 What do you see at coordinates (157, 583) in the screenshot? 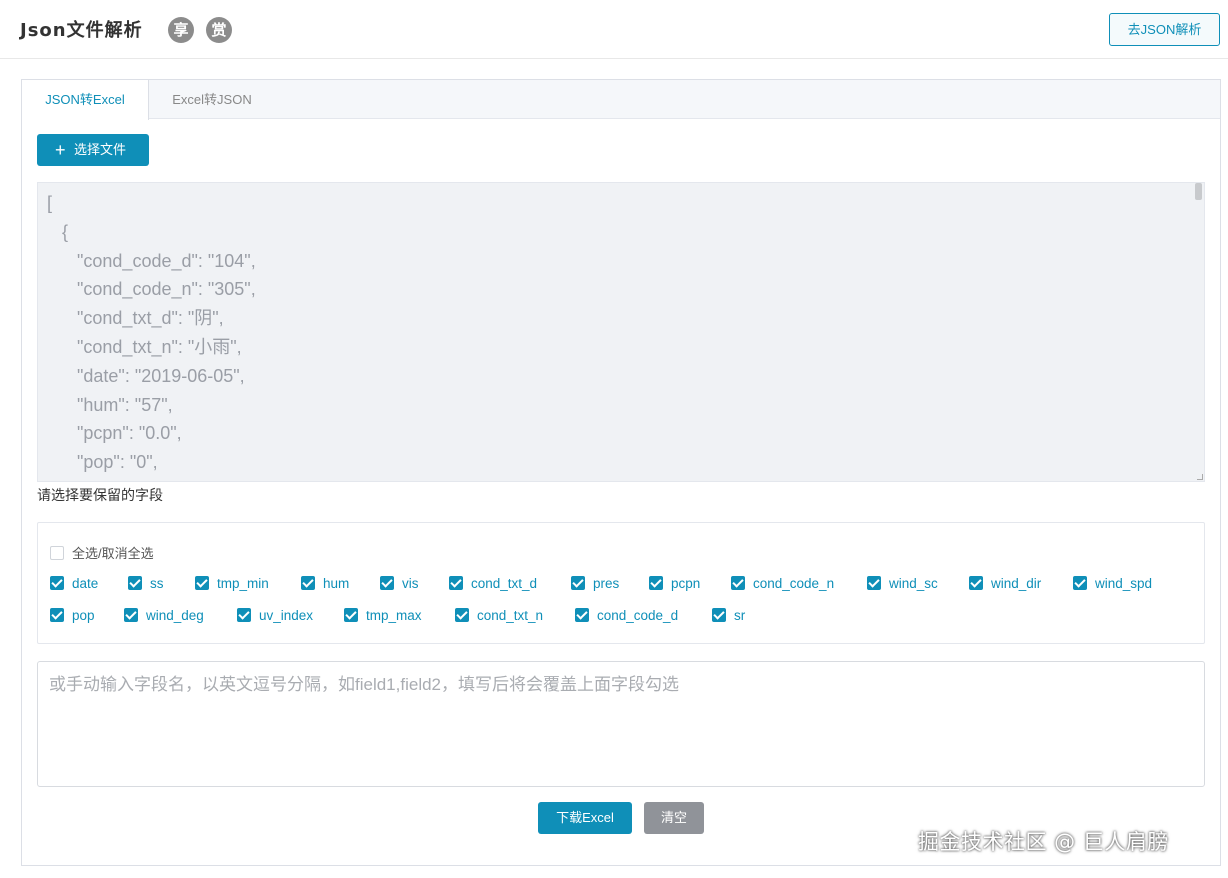
I see `field-label: ss` at bounding box center [157, 583].